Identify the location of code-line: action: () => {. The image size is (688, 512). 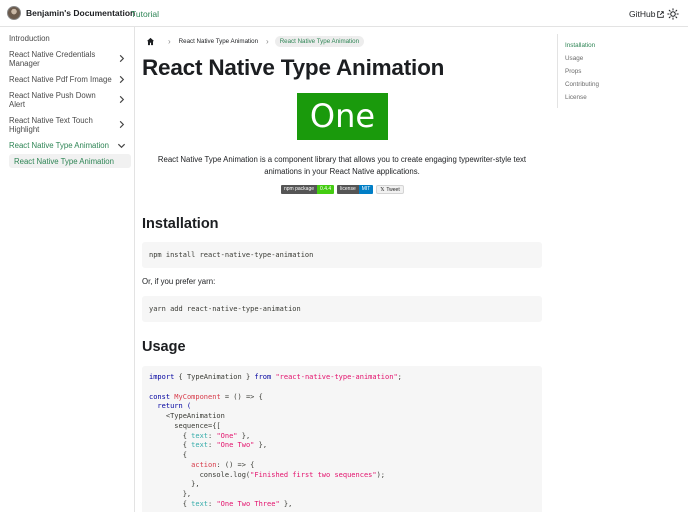
(201, 465).